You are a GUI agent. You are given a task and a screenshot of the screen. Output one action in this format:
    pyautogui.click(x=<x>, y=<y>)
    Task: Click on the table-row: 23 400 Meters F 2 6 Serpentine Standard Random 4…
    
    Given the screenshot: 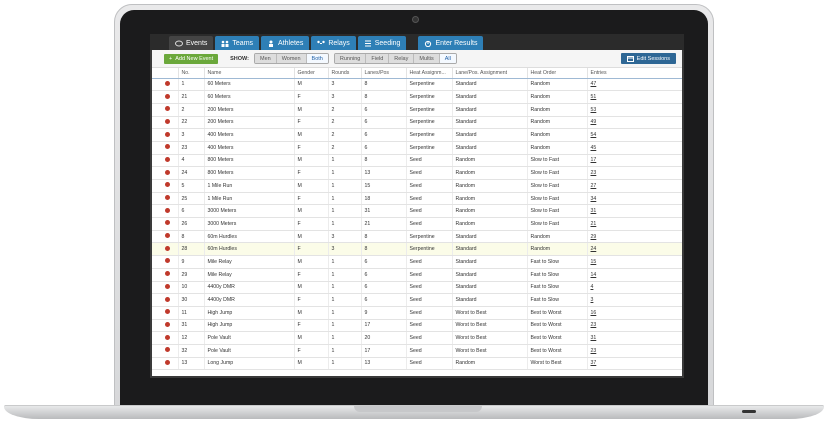 What is the action you would take?
    pyautogui.click(x=417, y=148)
    